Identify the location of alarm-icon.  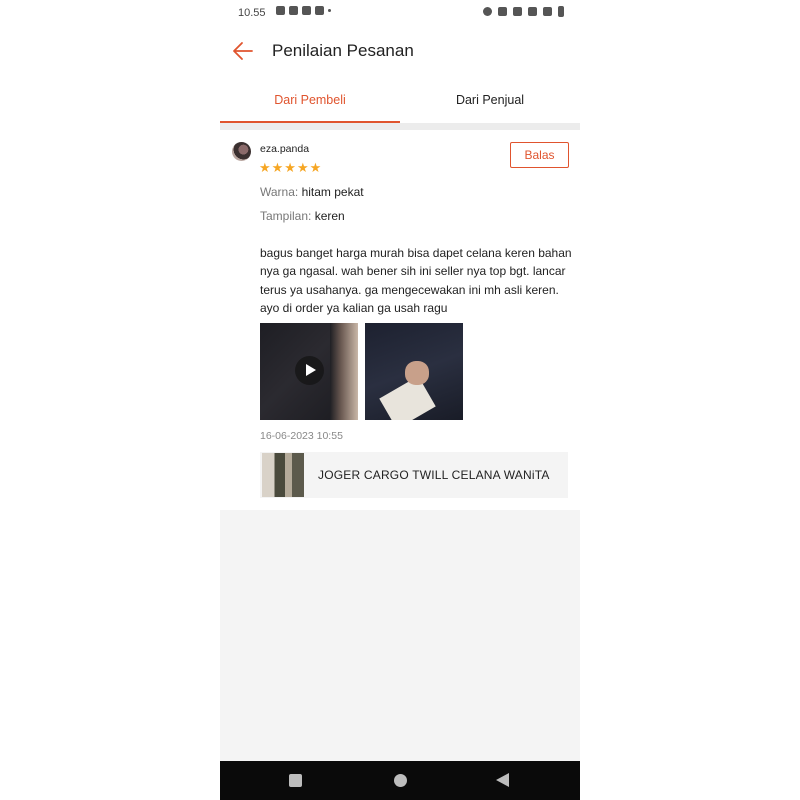
(487, 11).